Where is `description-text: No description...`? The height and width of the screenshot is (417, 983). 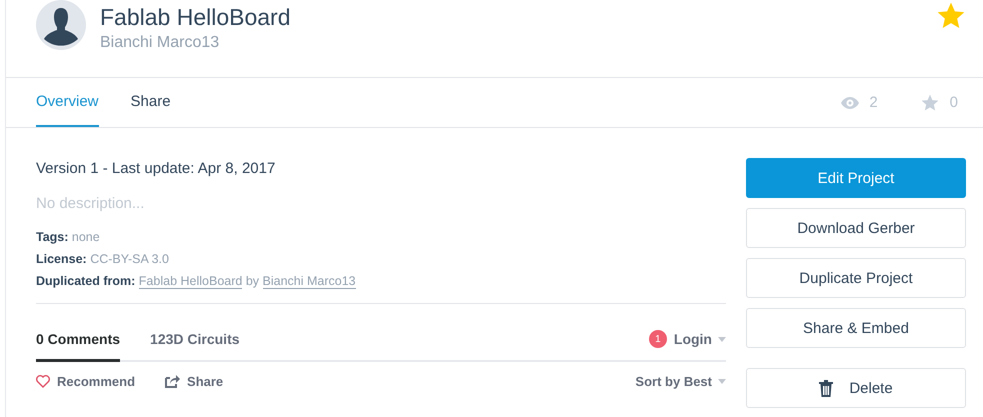
description-text: No description... is located at coordinates (91, 204).